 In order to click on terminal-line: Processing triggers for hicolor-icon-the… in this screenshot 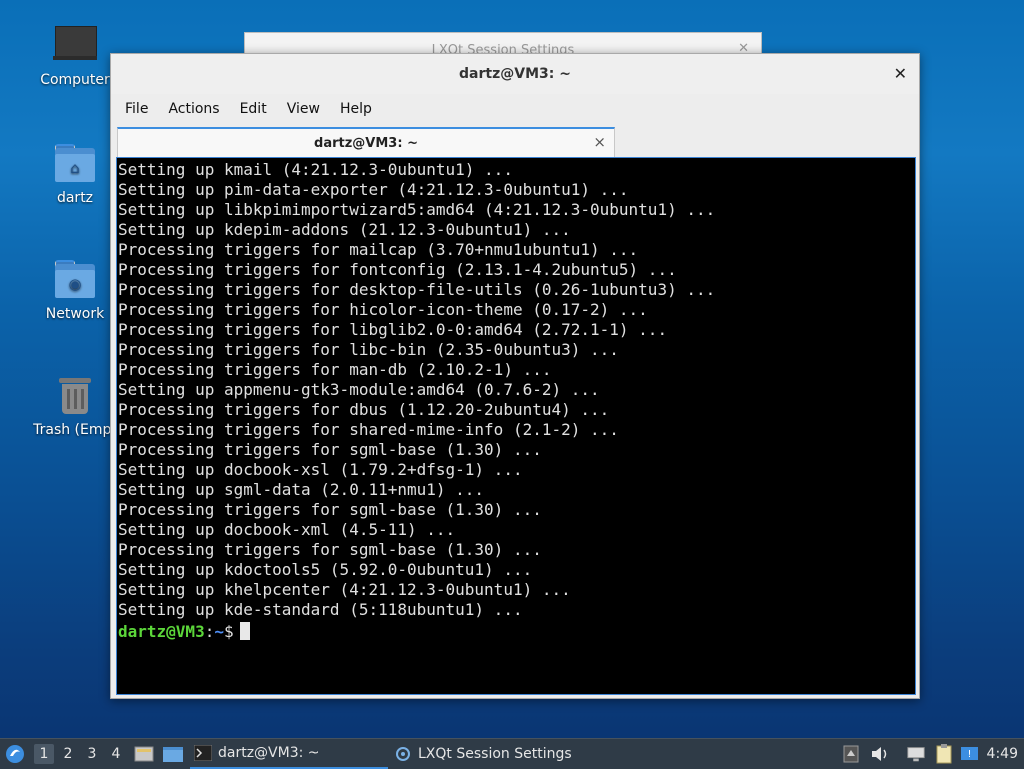, I will do `click(383, 309)`.